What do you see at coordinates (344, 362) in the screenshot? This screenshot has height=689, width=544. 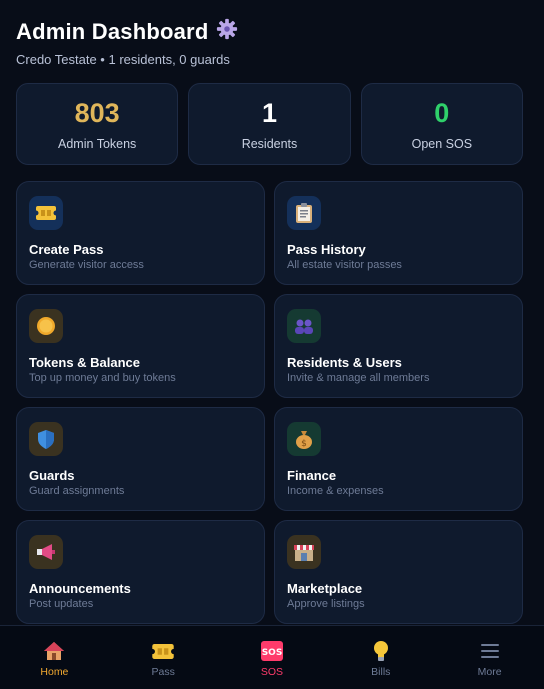 I see `card-title: Residents & Users` at bounding box center [344, 362].